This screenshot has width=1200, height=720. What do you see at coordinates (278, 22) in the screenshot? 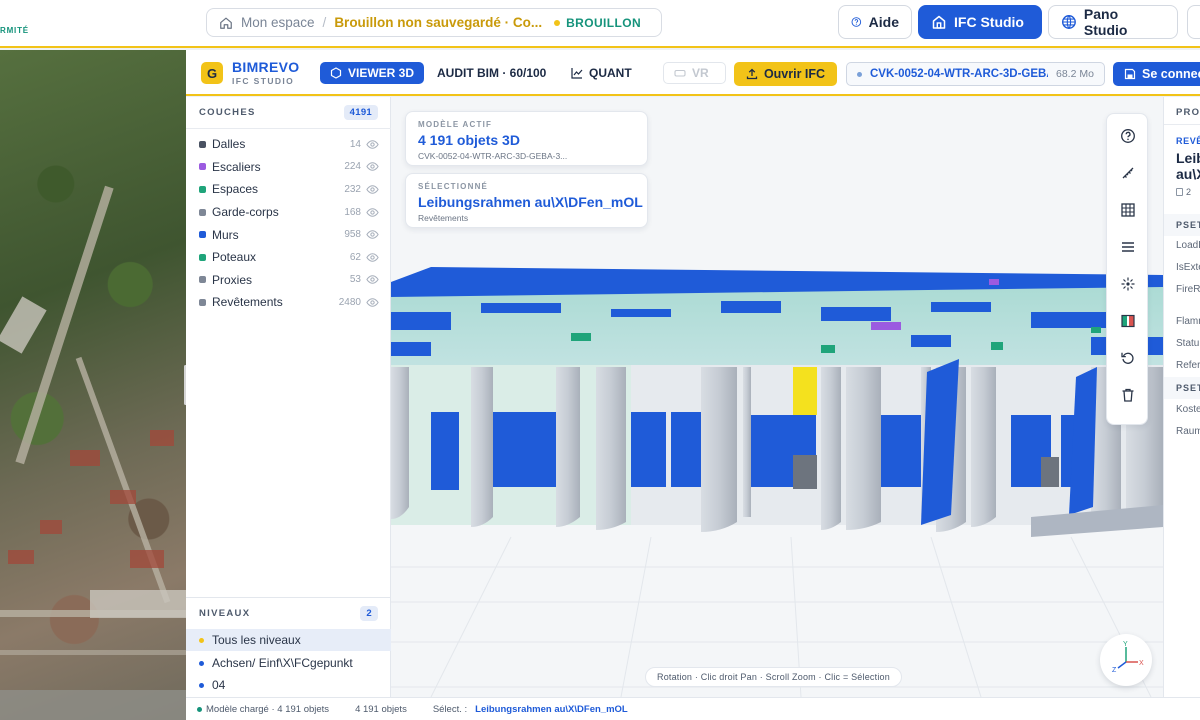
I see `breadcrumb-home: Mon espace` at bounding box center [278, 22].